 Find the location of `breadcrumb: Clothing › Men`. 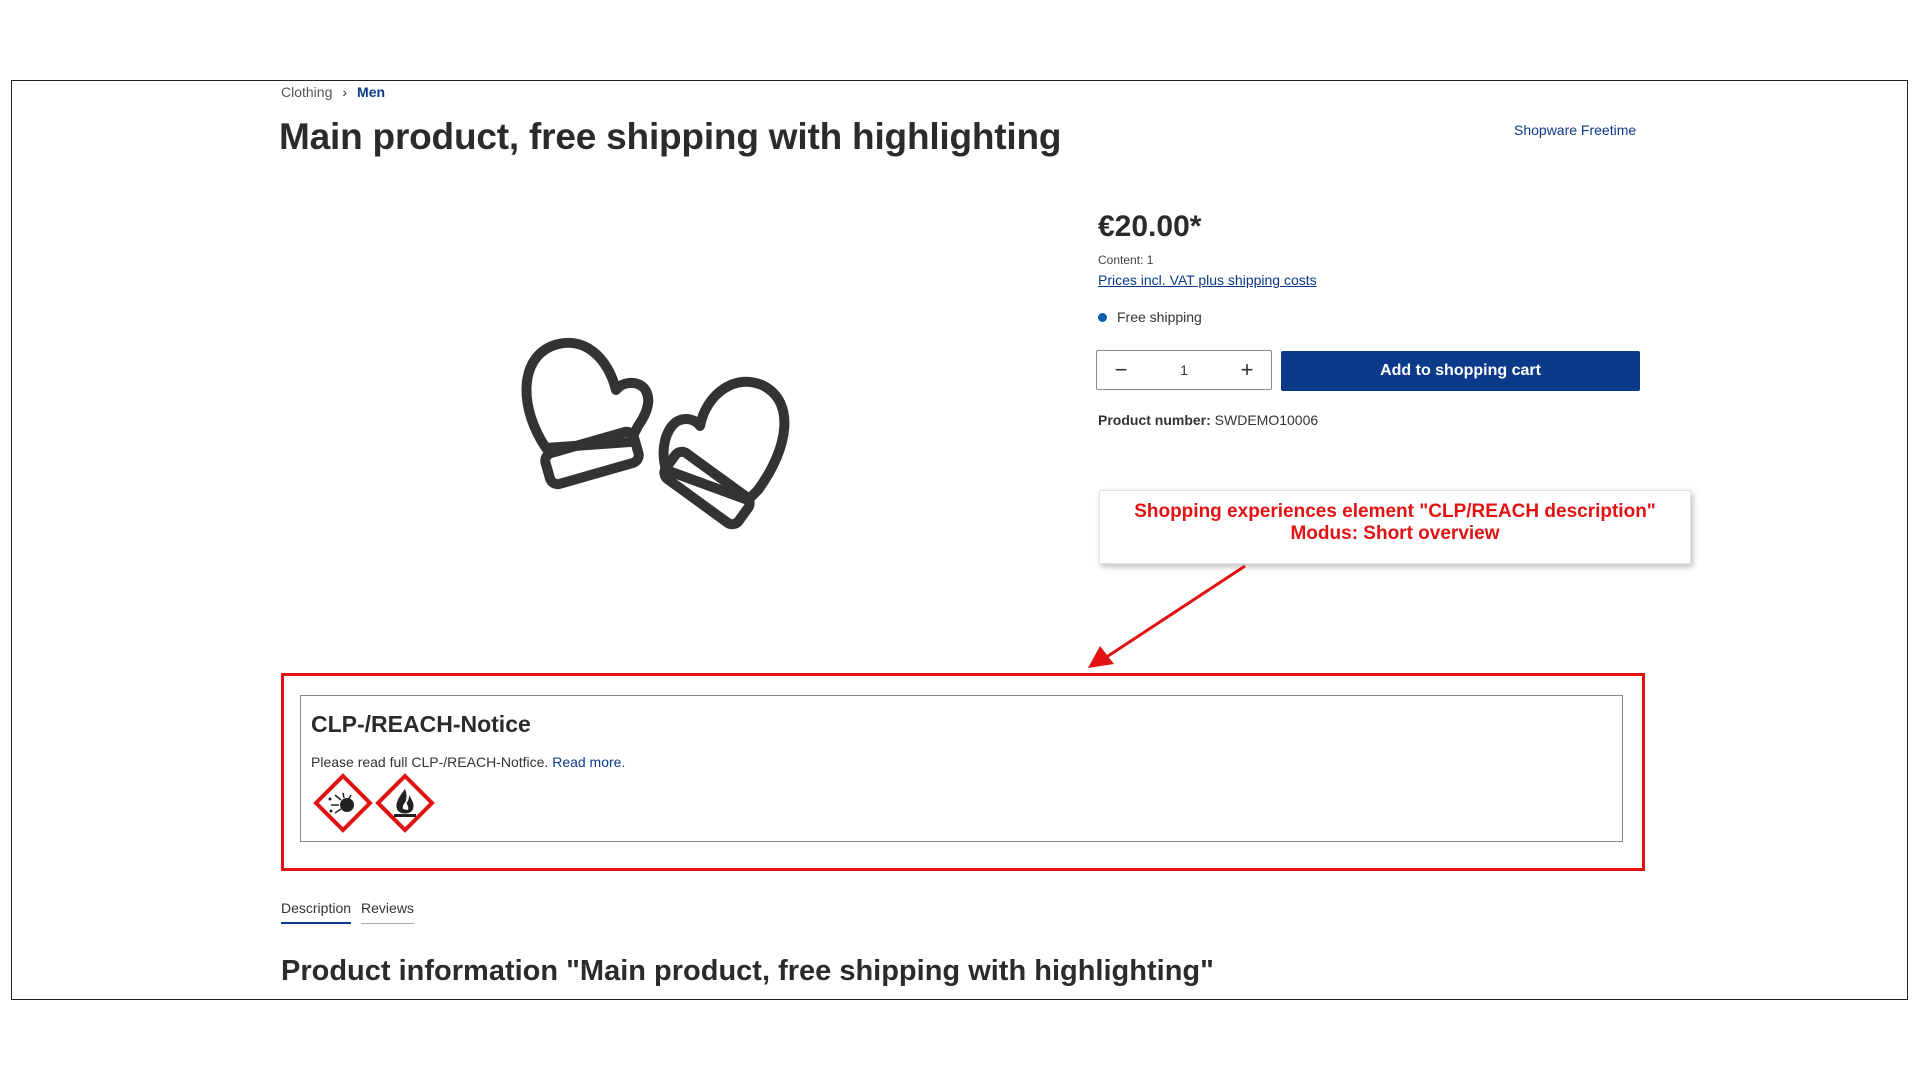

breadcrumb: Clothing › Men is located at coordinates (333, 92).